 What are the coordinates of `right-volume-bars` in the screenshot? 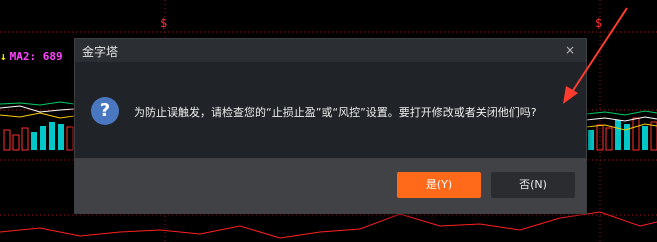 It's located at (622, 134).